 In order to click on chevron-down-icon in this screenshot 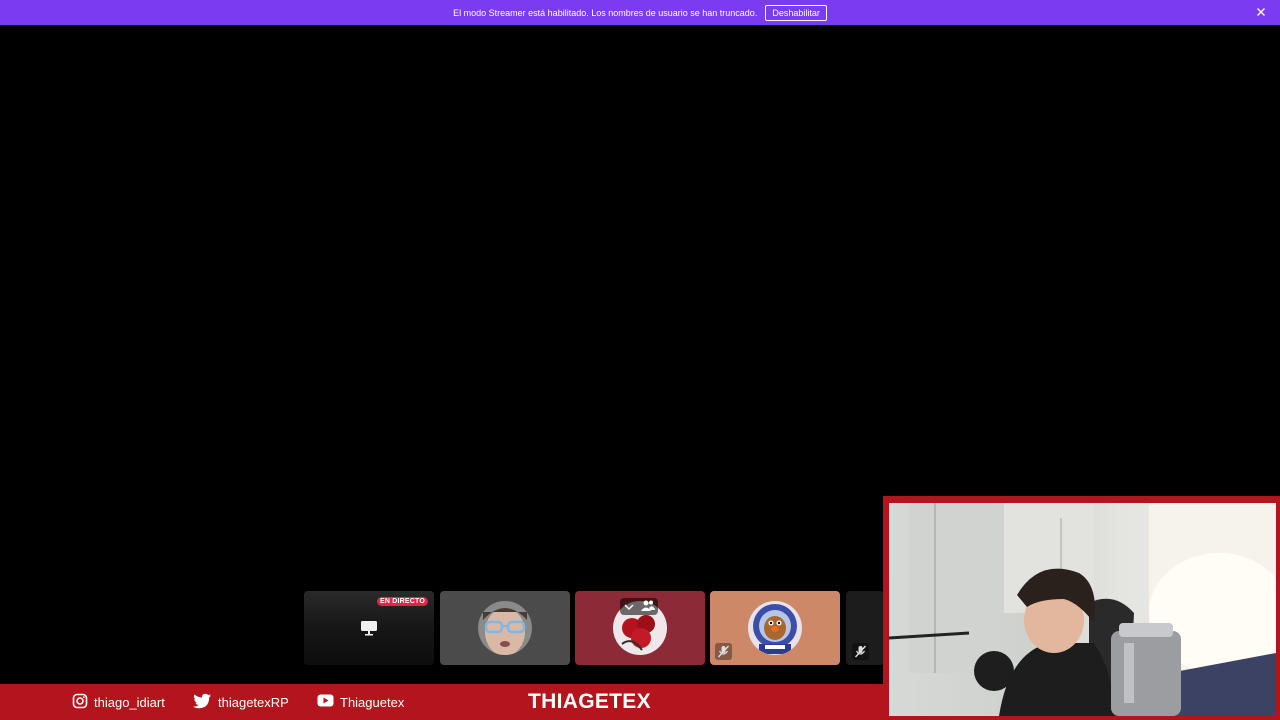, I will do `click(628, 607)`.